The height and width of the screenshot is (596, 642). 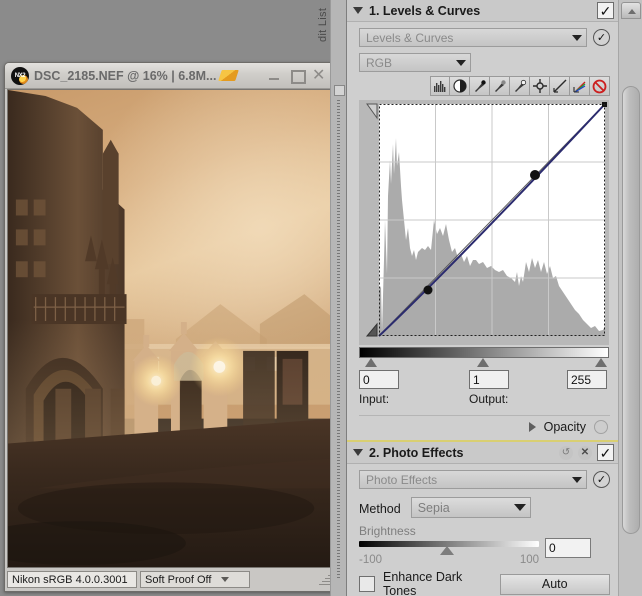 What do you see at coordinates (601, 479) in the screenshot?
I see `photo-effects-apply-toggle: ✓` at bounding box center [601, 479].